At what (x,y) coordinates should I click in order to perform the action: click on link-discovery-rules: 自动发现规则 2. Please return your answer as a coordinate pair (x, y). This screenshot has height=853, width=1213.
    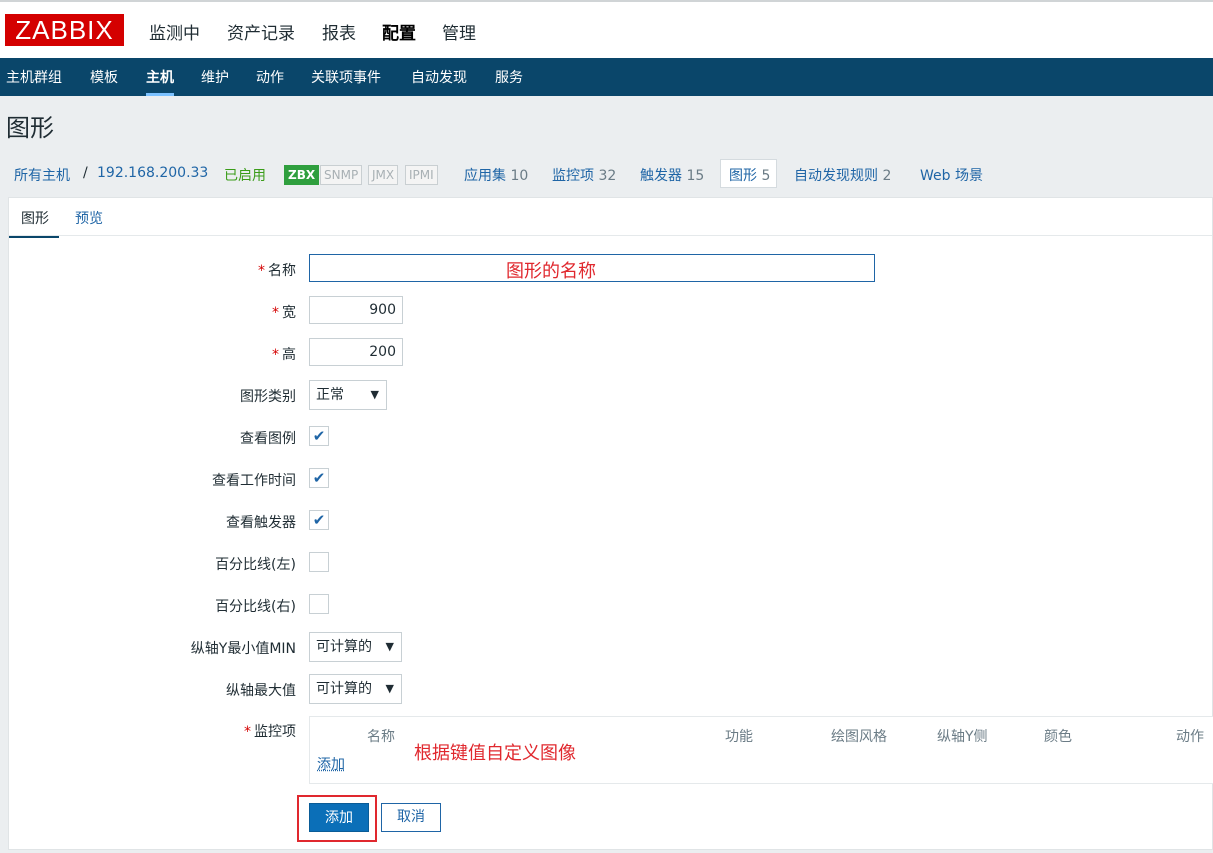
    Looking at the image, I should click on (842, 175).